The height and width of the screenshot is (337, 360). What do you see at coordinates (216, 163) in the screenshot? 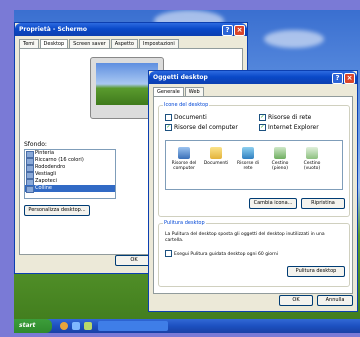
I see `icon-label: Documenti` at bounding box center [216, 163].